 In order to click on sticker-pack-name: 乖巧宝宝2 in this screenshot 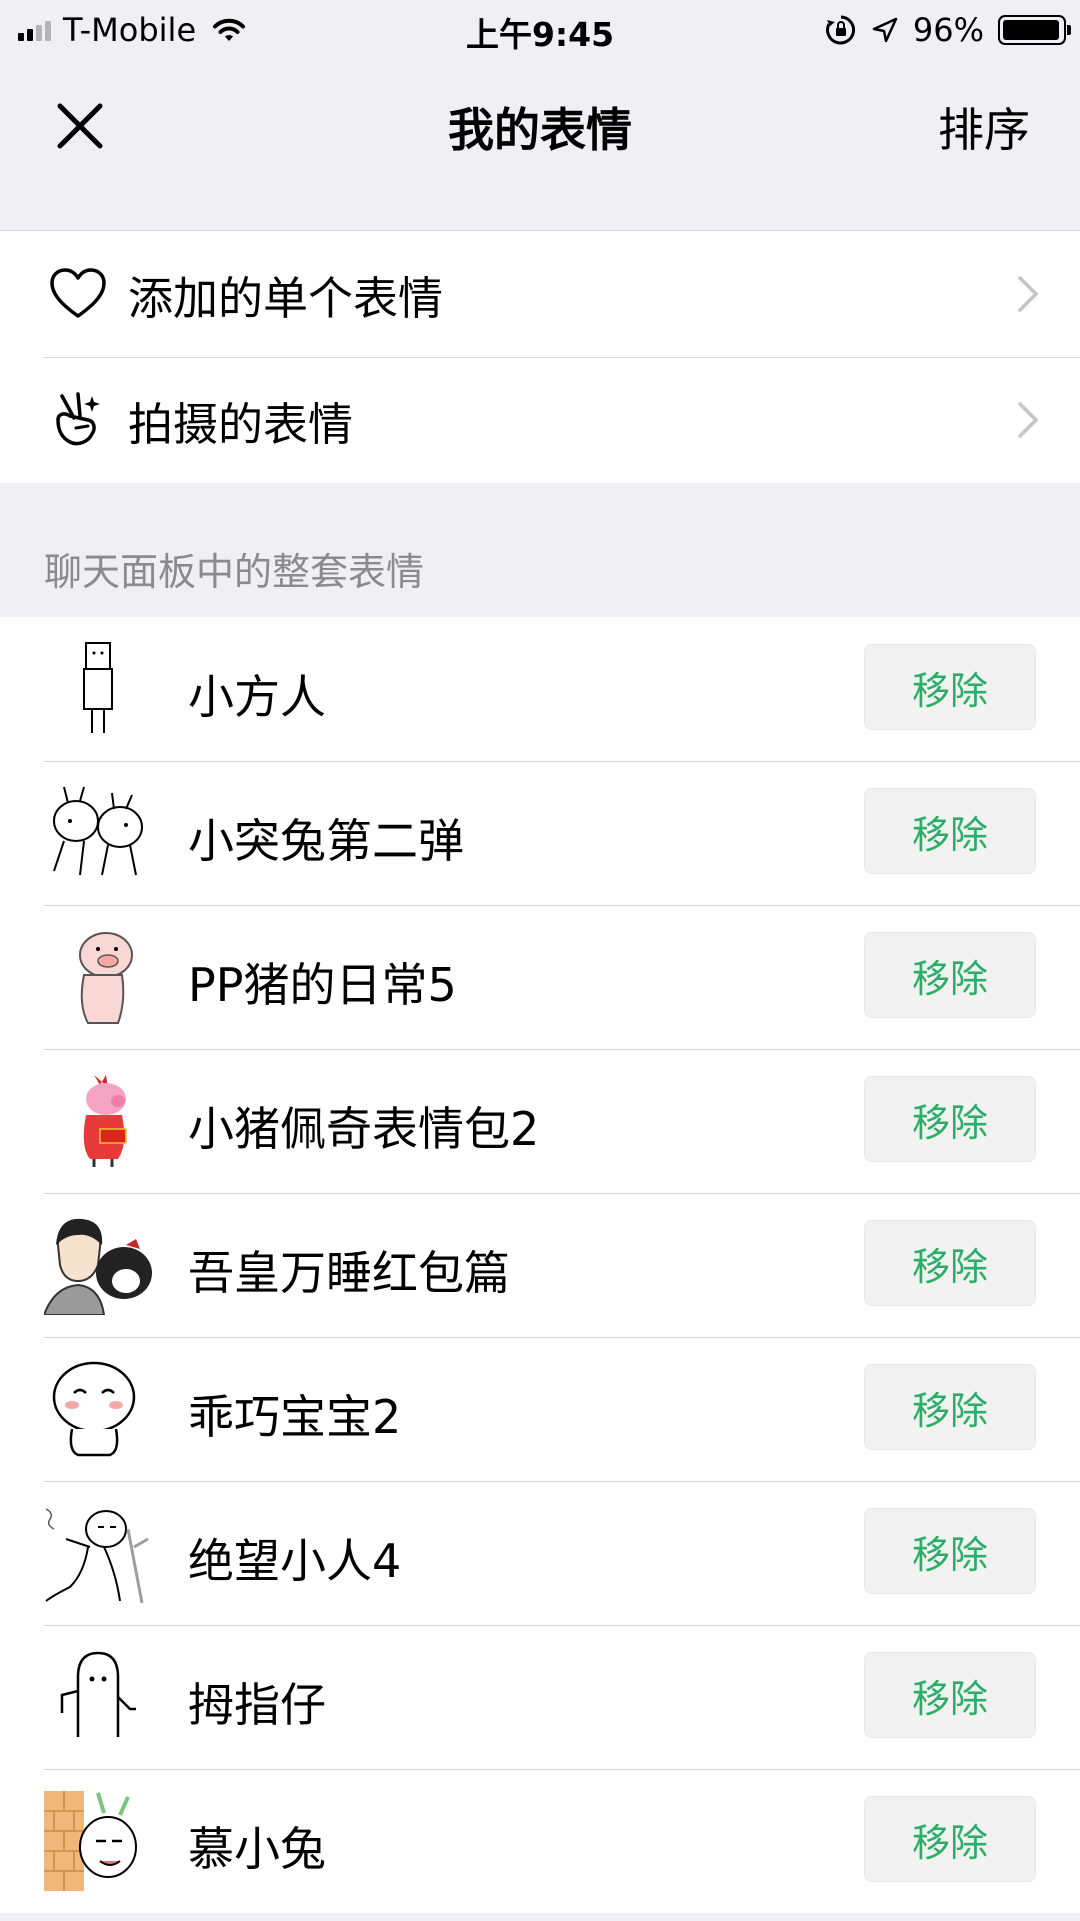, I will do `click(295, 1417)`.